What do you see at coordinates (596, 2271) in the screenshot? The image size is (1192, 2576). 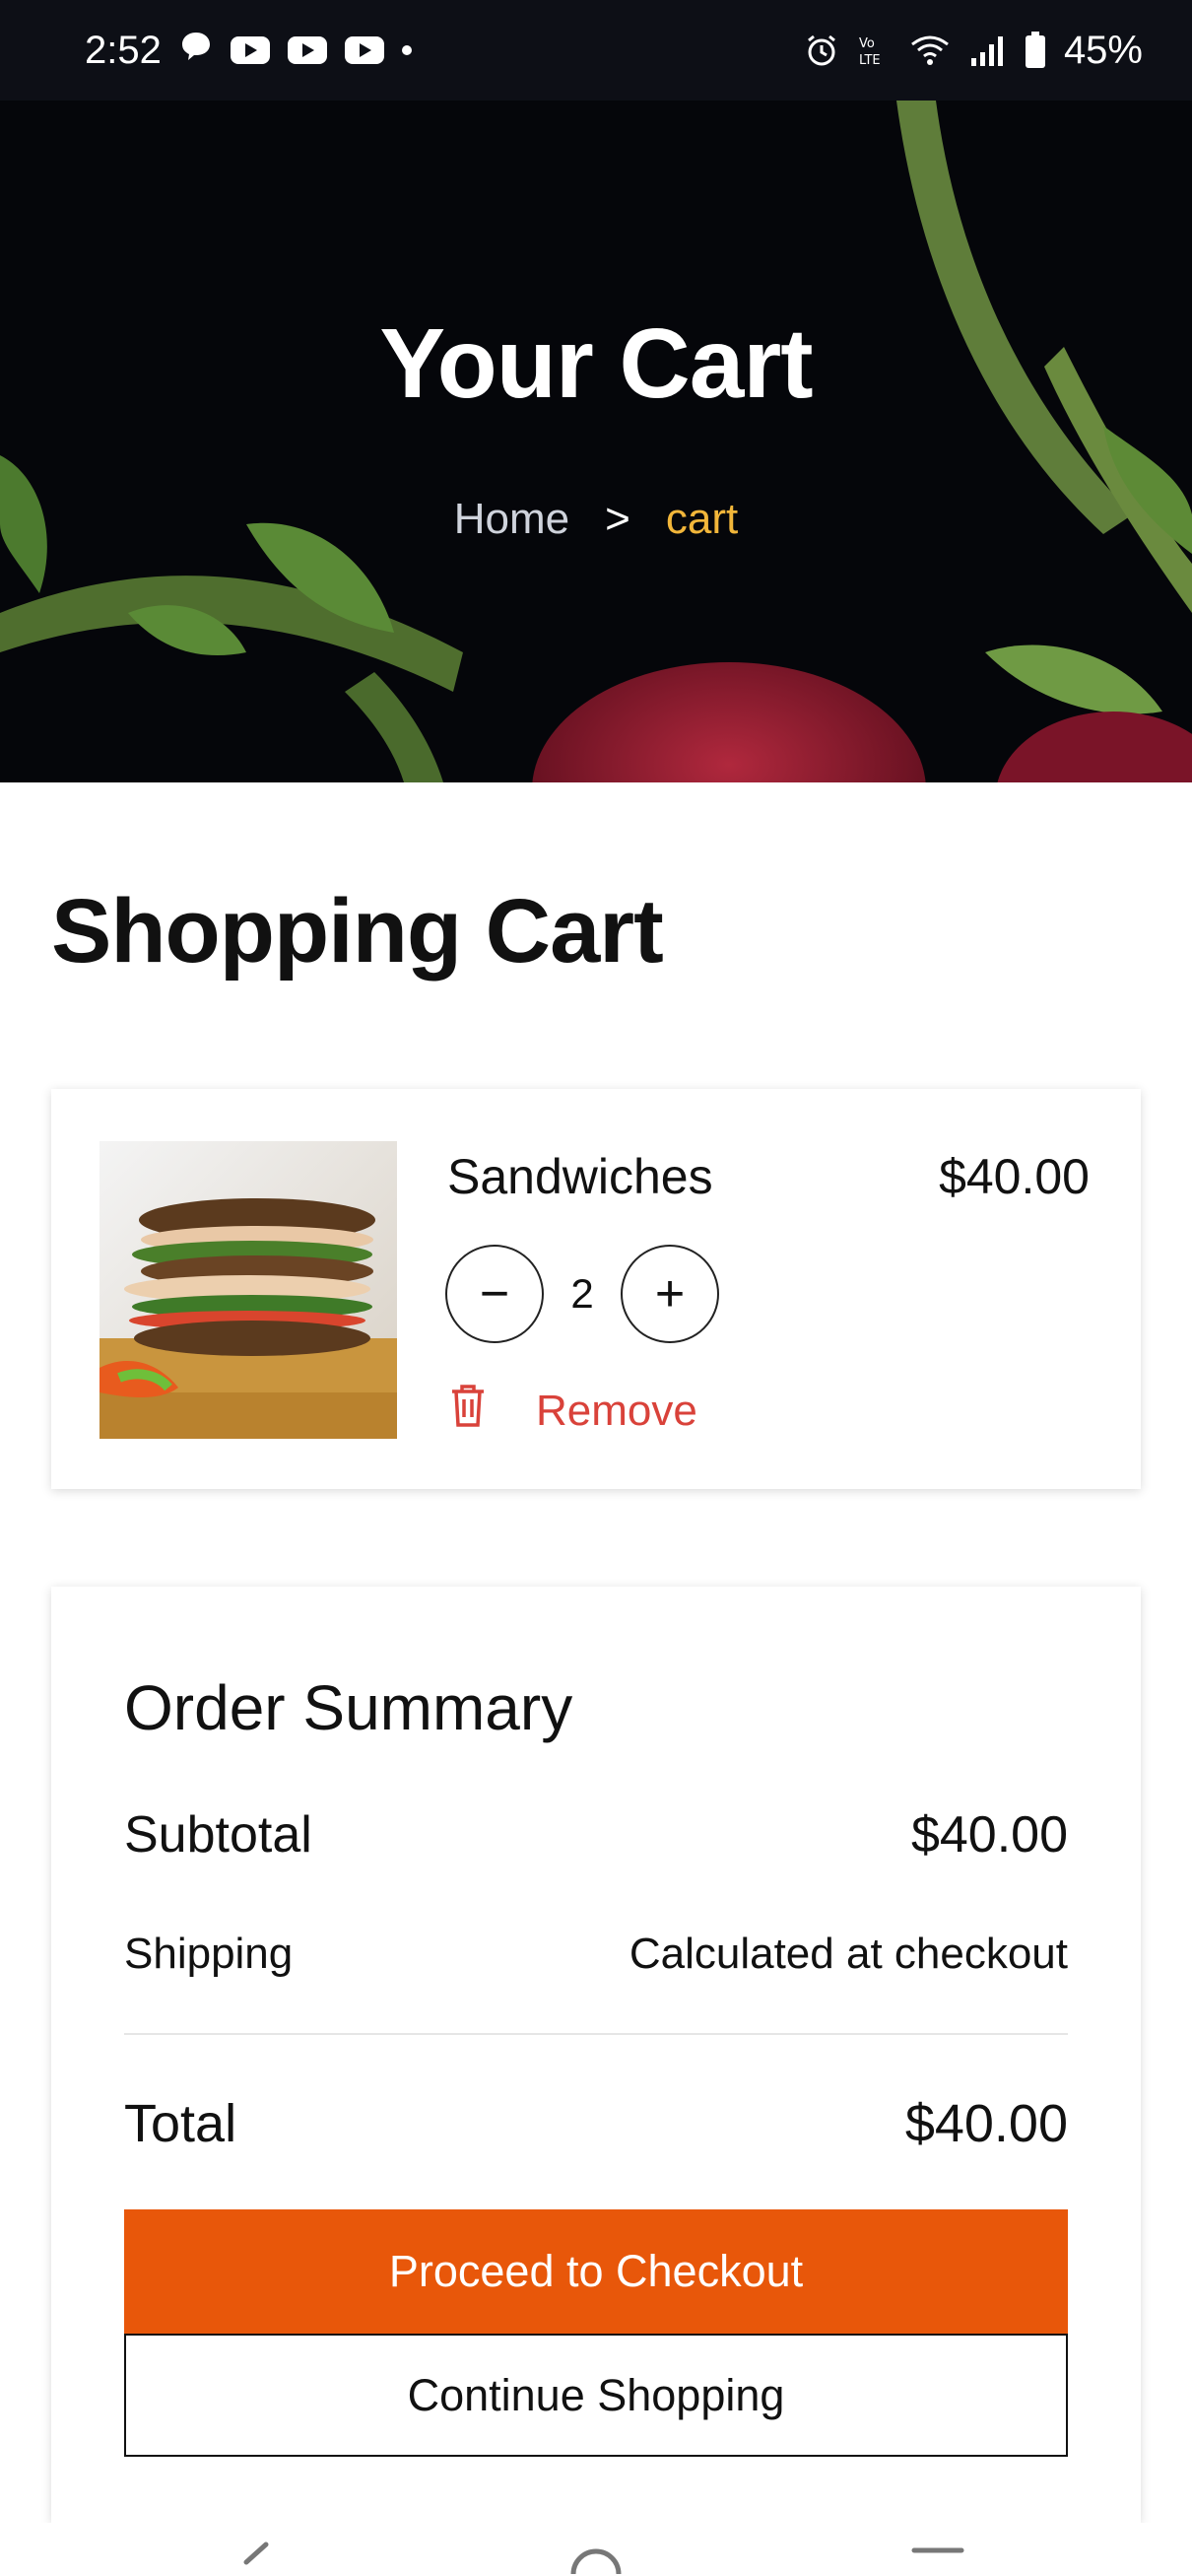 I see `proceed-to-checkout-button: Proceed to Checkout` at bounding box center [596, 2271].